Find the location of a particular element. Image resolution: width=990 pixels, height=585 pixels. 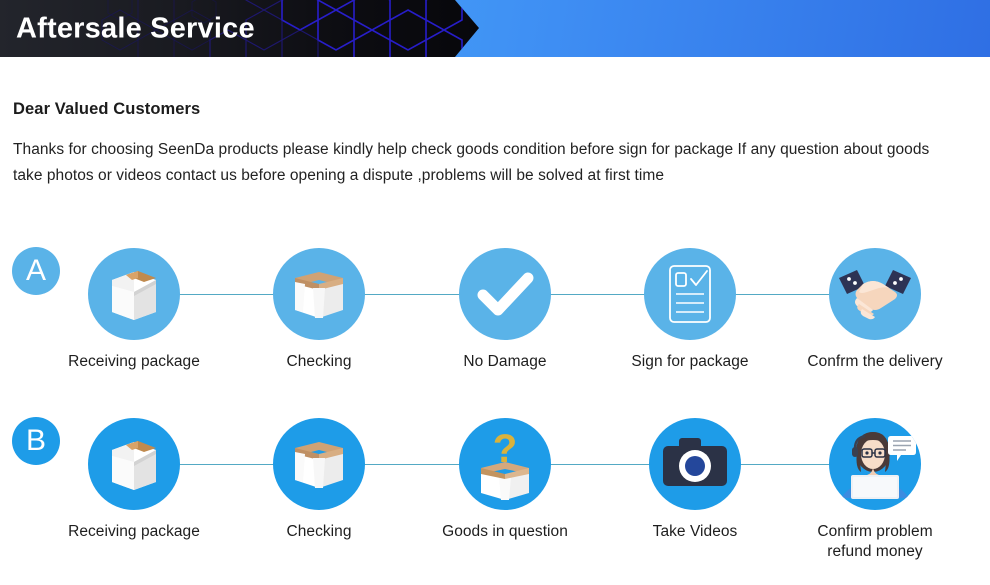

handshake-icon is located at coordinates (875, 294).